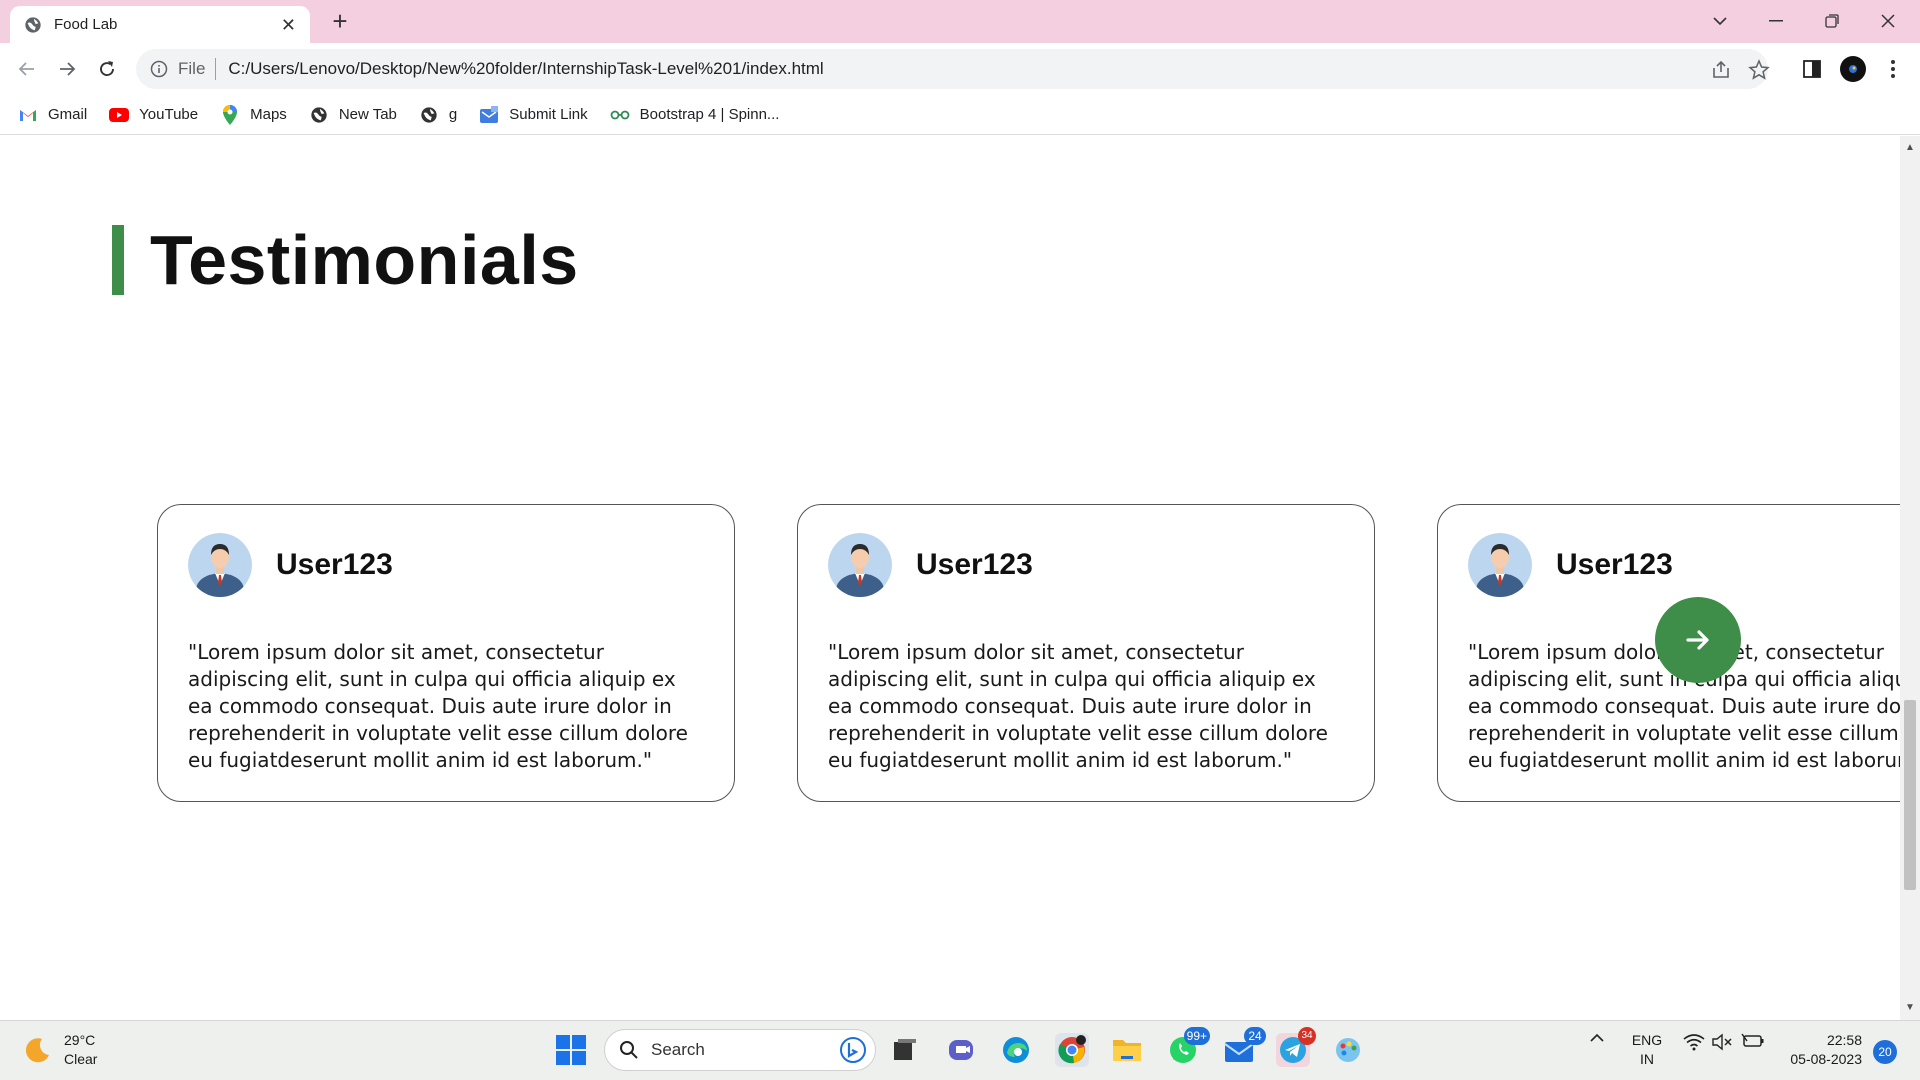 Image resolution: width=1920 pixels, height=1080 pixels. What do you see at coordinates (1647, 1040) in the screenshot?
I see `language-code: ENG` at bounding box center [1647, 1040].